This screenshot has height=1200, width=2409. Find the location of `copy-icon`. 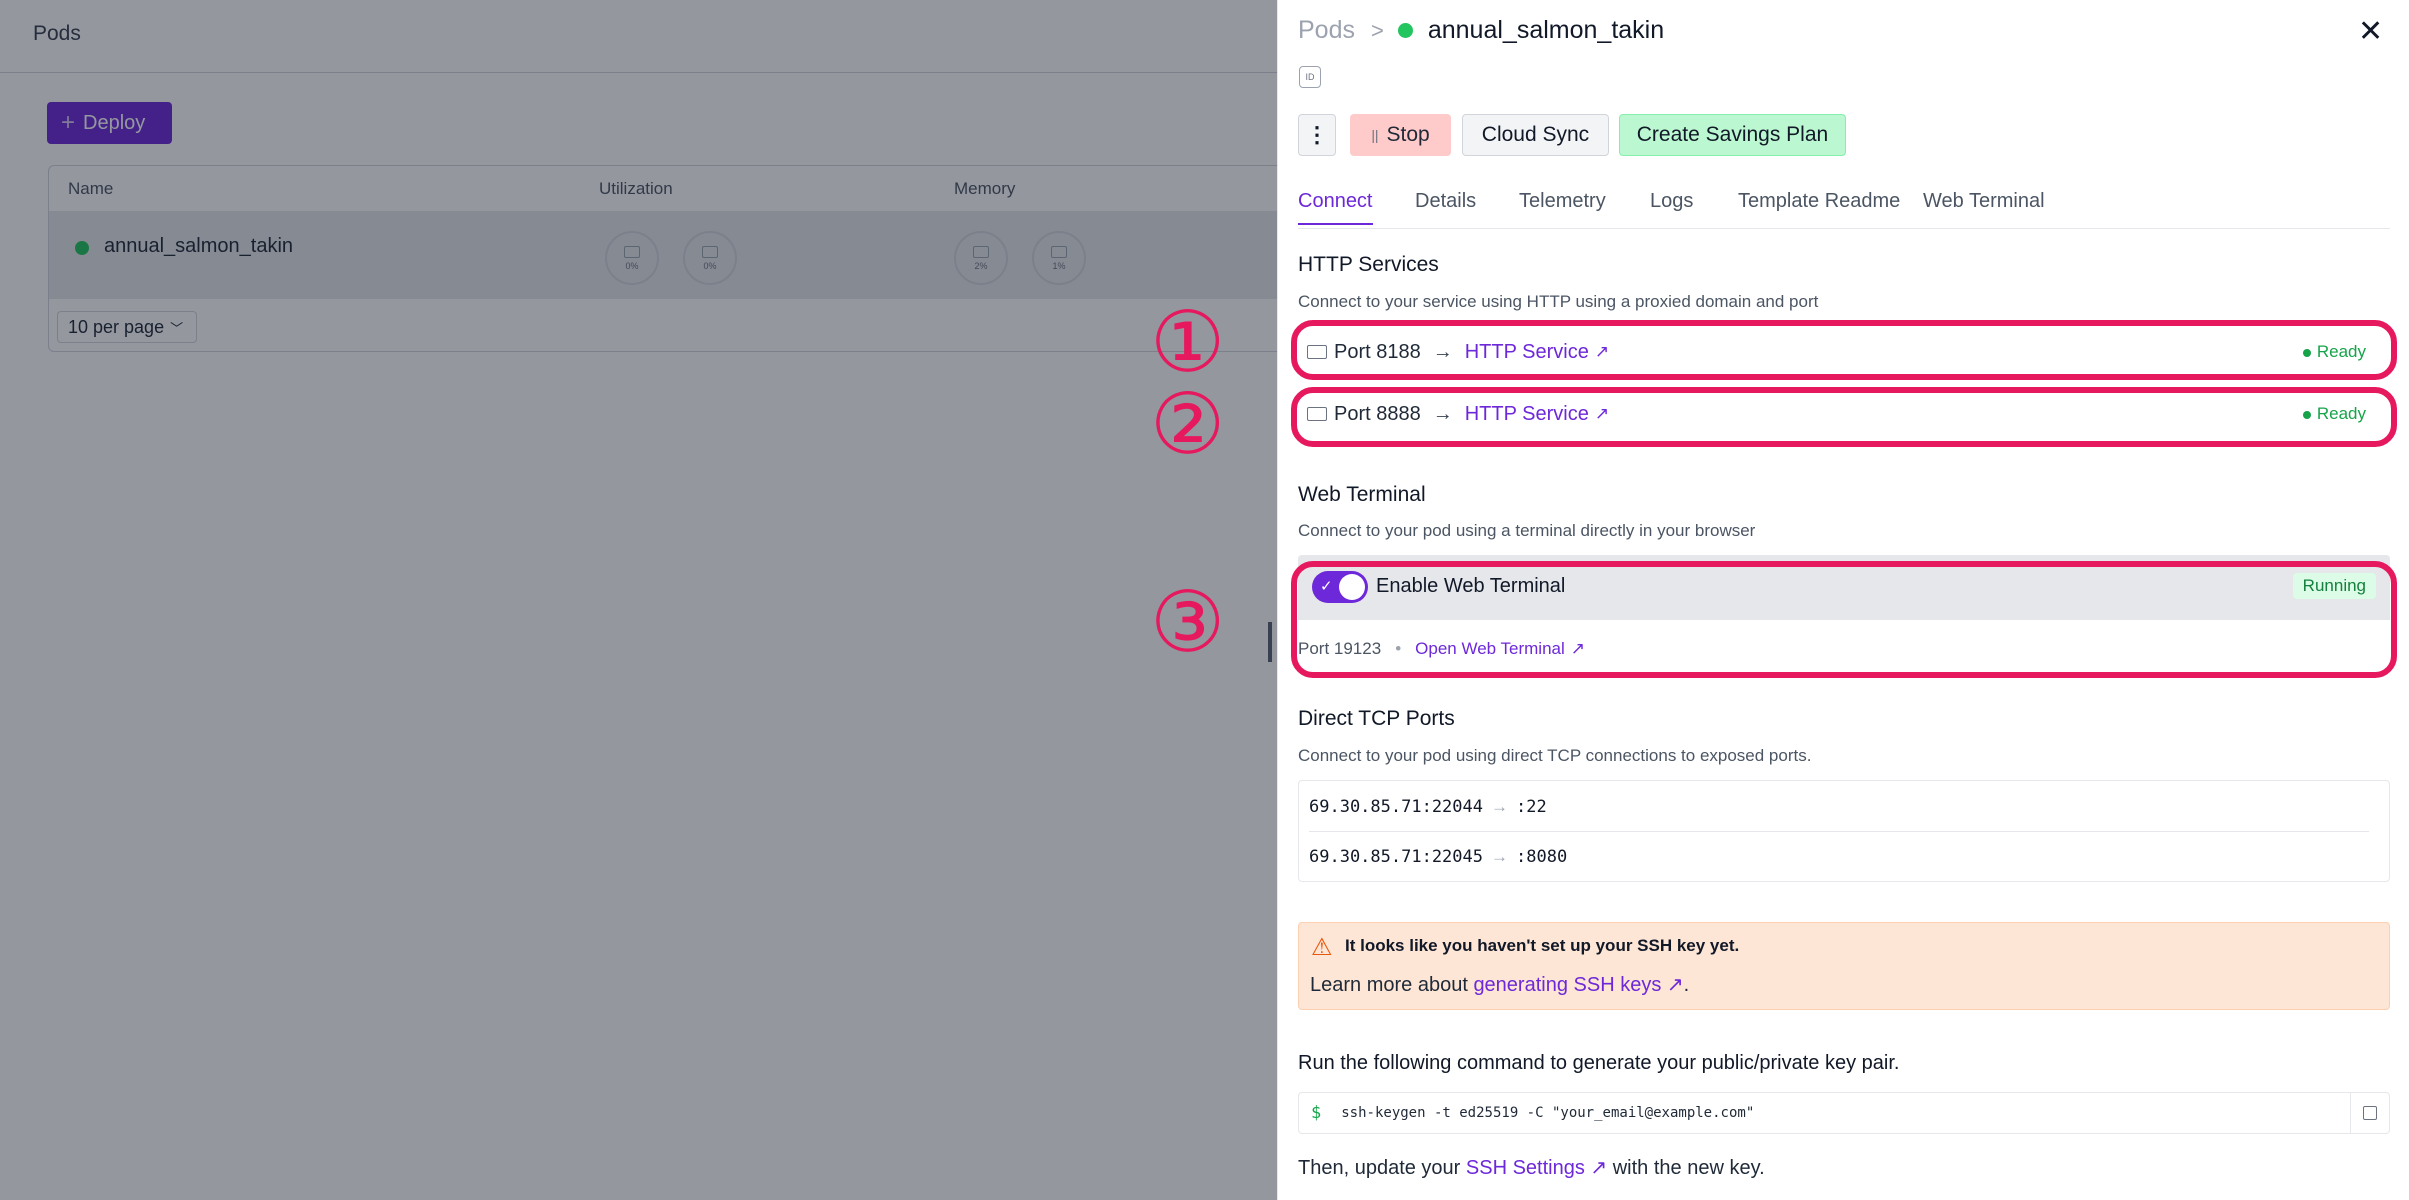

copy-icon is located at coordinates (2368, 1111).